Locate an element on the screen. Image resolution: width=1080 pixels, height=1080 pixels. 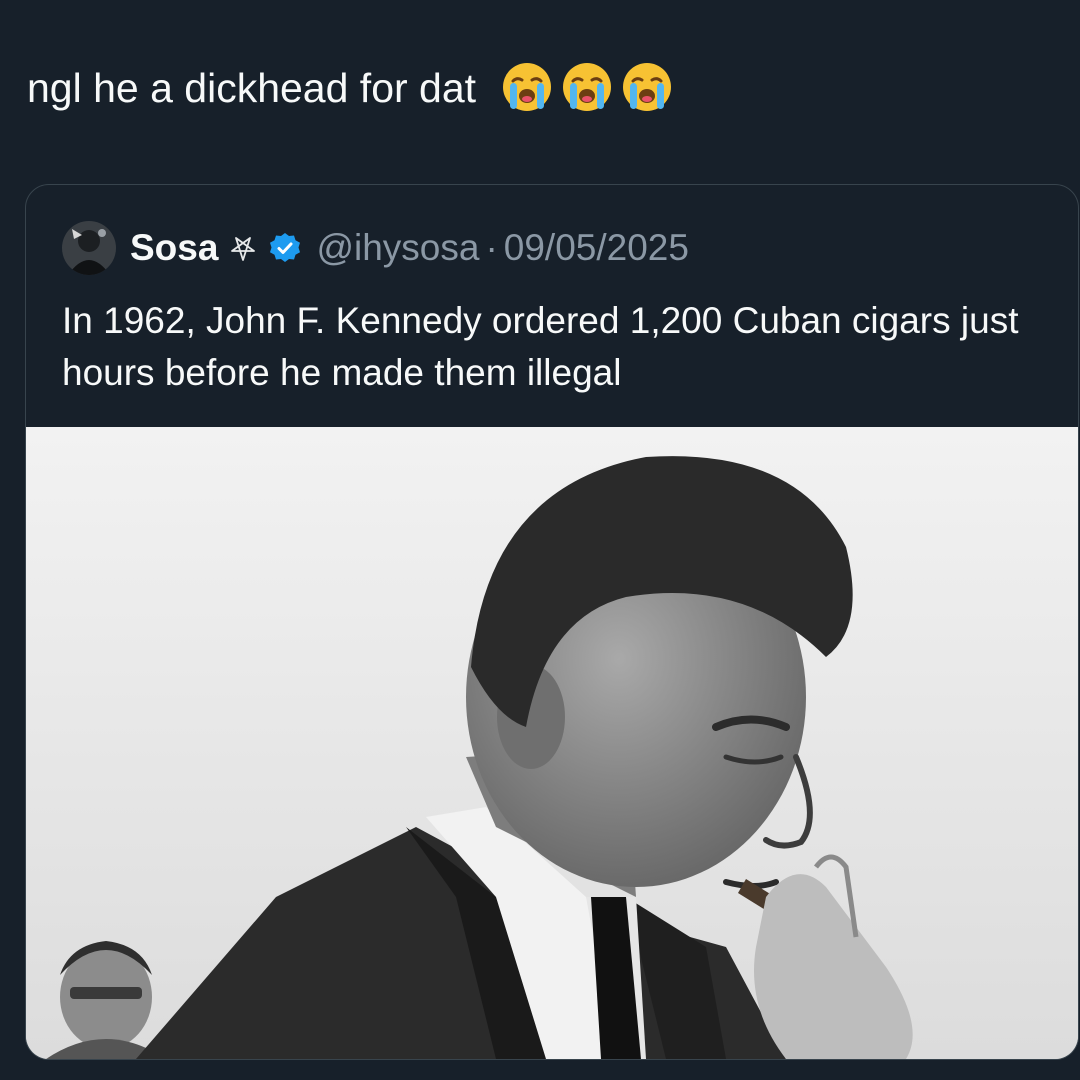
author-handle: @ihysosa is located at coordinates (397, 248).